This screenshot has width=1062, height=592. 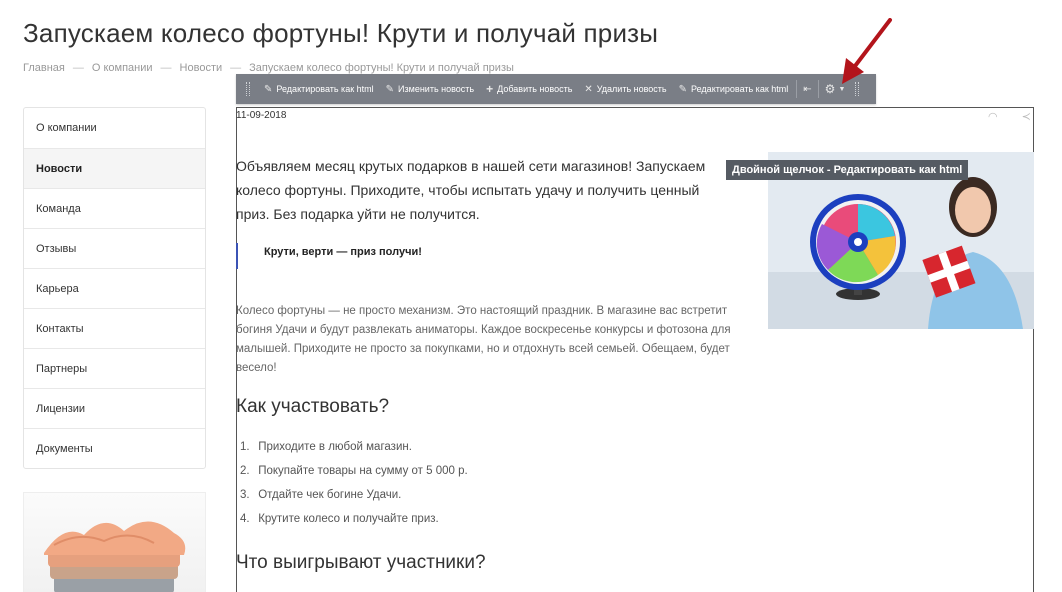 What do you see at coordinates (114, 368) in the screenshot?
I see `sidebar-item-partners: Партнеры` at bounding box center [114, 368].